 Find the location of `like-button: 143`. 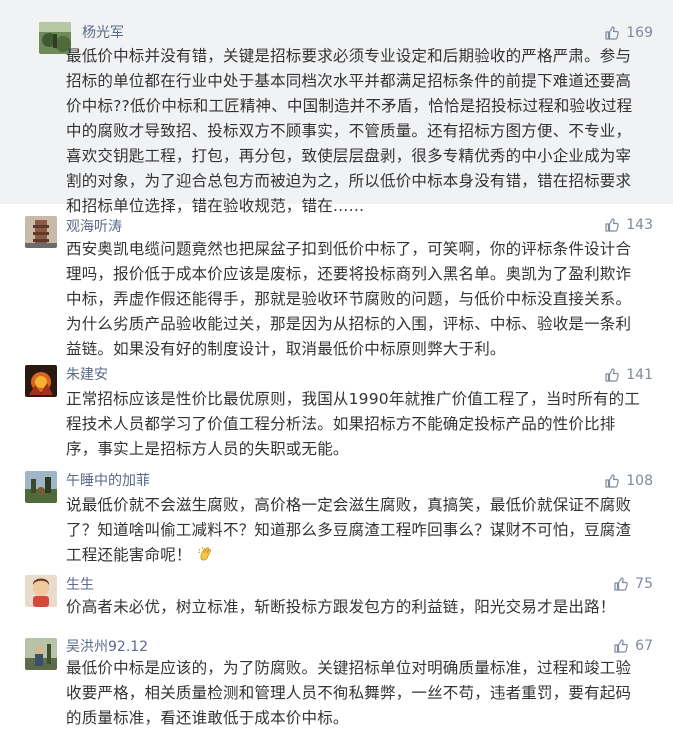

like-button: 143 is located at coordinates (628, 225).